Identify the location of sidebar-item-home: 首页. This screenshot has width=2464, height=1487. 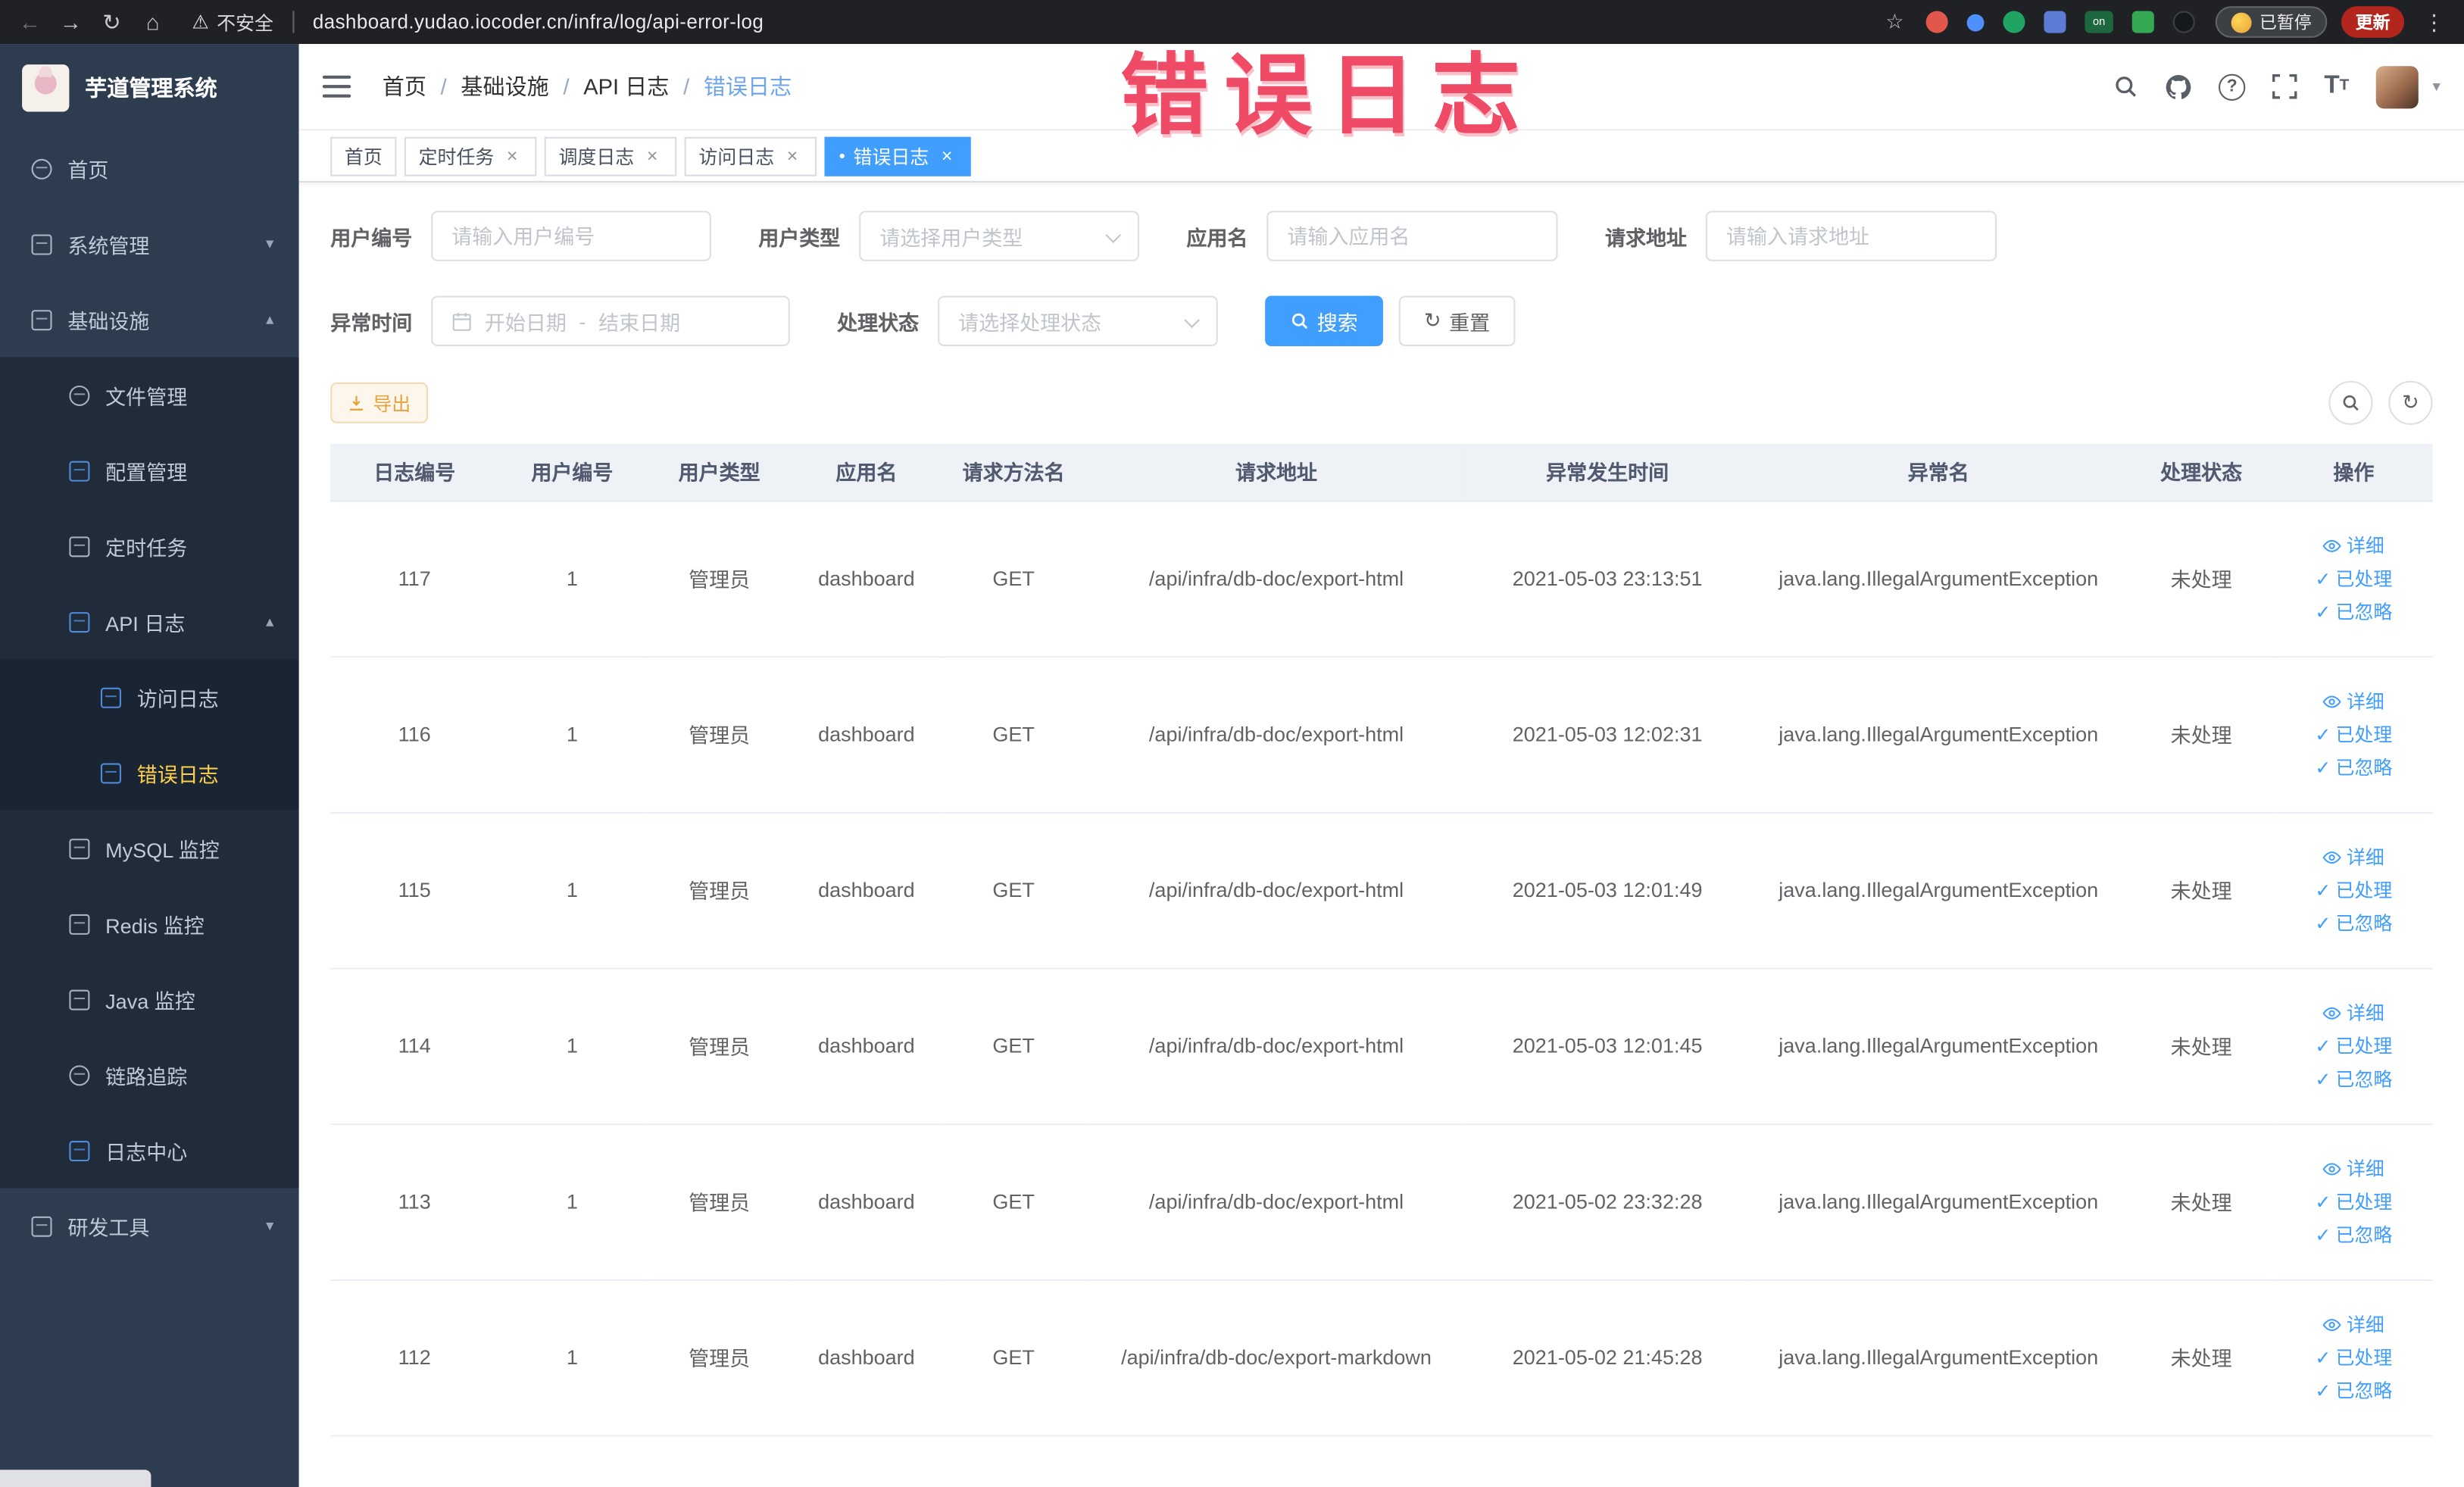
(149, 168).